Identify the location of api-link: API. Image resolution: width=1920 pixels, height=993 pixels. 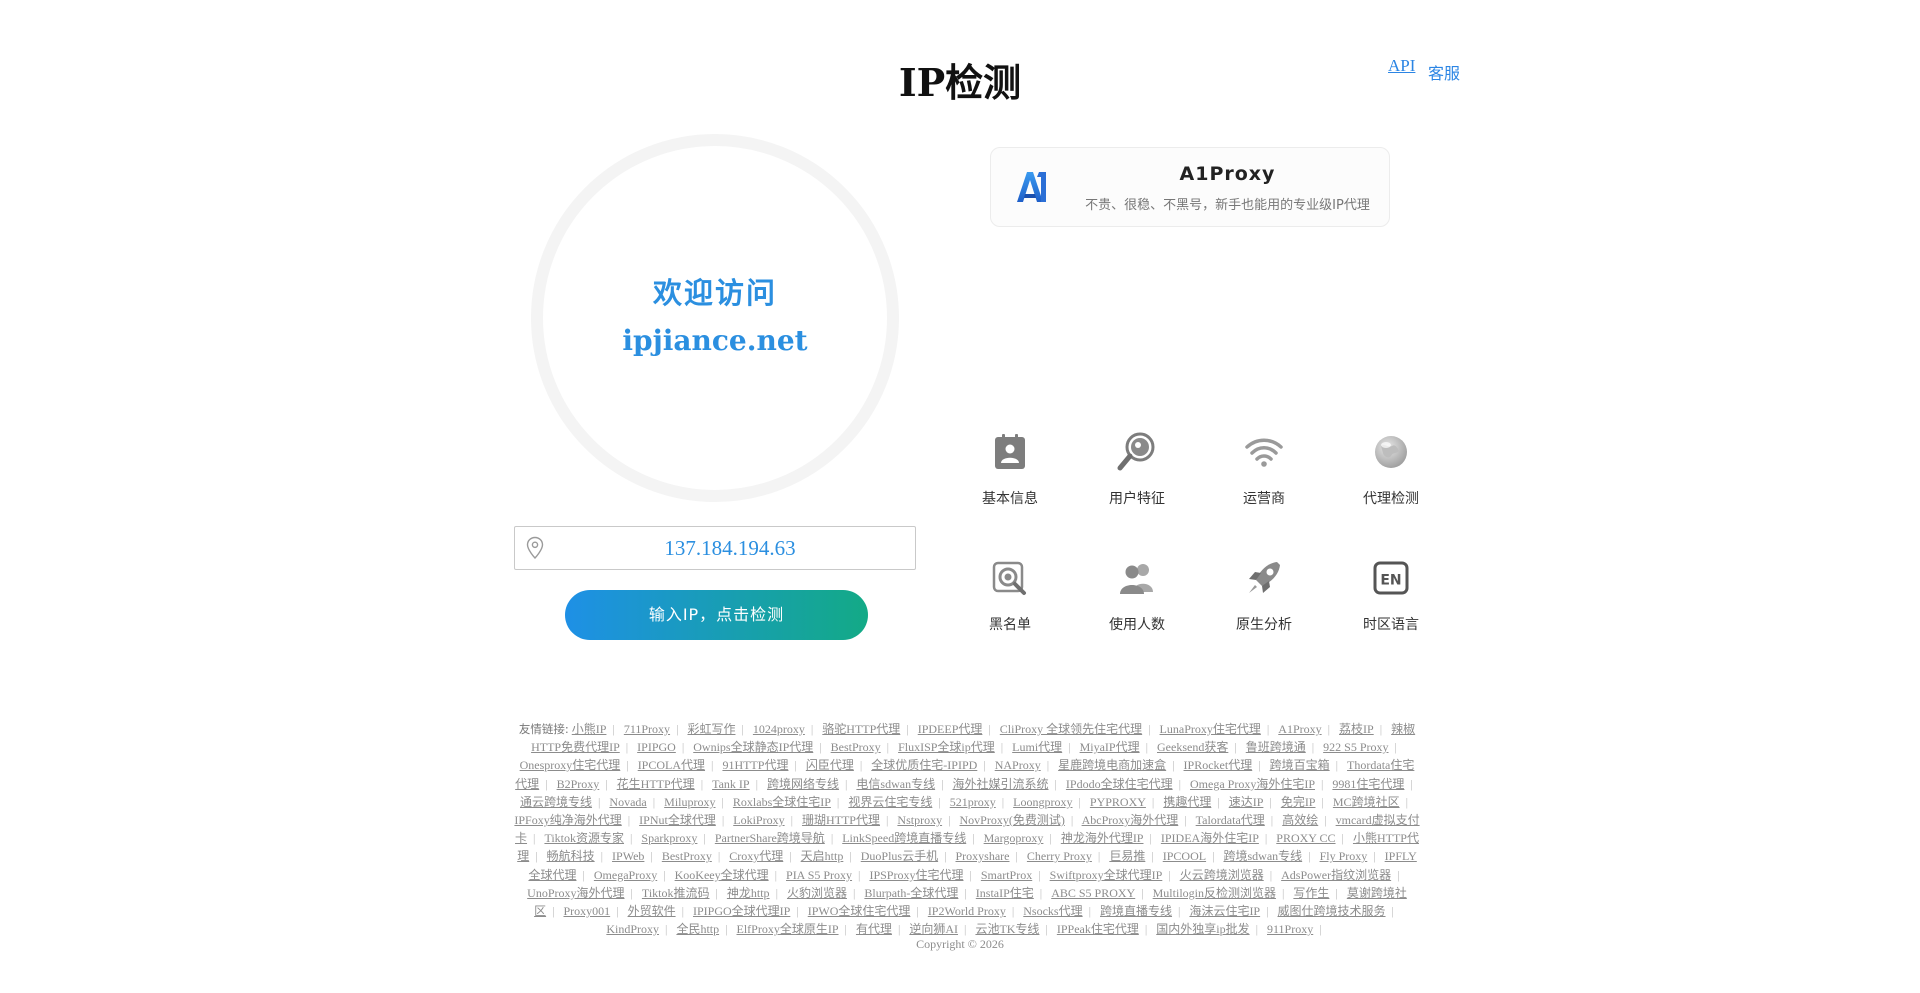
(1401, 66).